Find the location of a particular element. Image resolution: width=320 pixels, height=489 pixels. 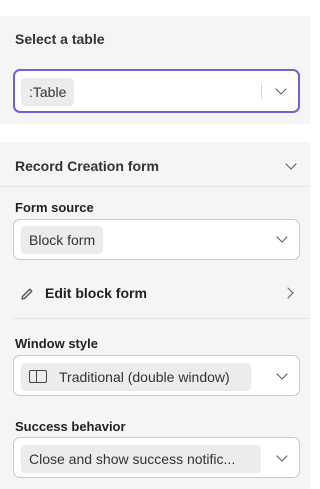

form-source-value: Block form is located at coordinates (62, 240).